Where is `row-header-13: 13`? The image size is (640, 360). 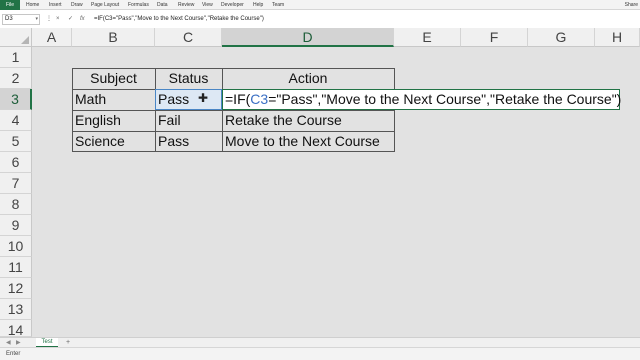
row-header-13: 13 is located at coordinates (16, 309).